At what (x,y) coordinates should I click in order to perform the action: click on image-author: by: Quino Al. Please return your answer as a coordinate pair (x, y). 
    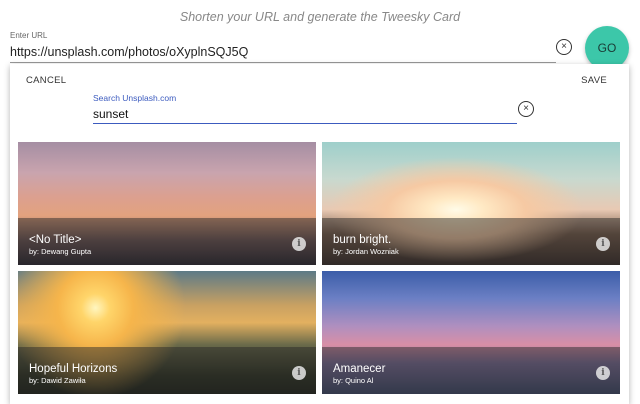
    Looking at the image, I should click on (353, 380).